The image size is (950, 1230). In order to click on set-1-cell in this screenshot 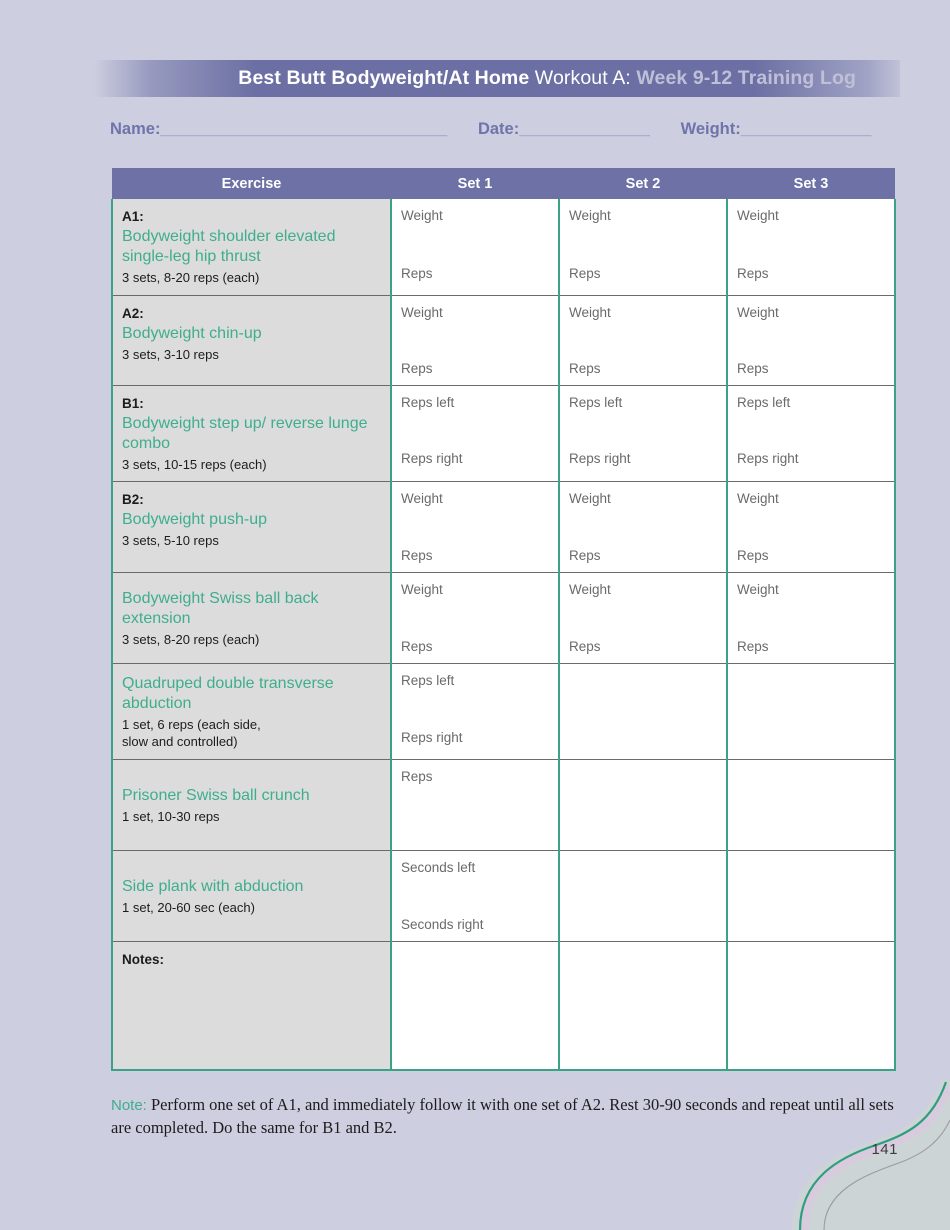, I will do `click(474, 1006)`.